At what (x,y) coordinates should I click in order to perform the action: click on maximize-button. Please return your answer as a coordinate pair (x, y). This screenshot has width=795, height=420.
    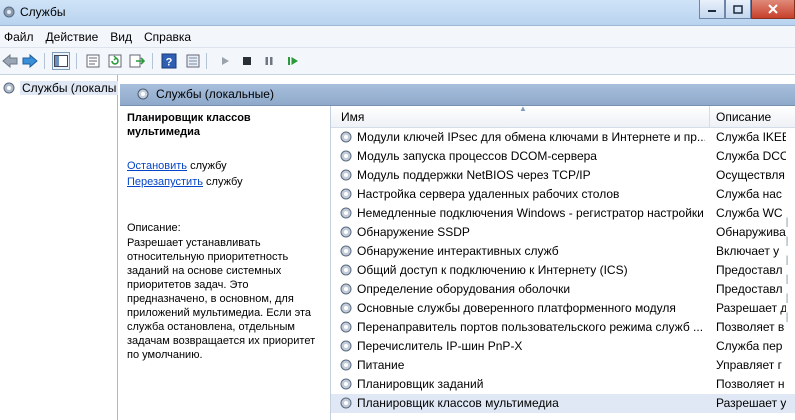
    Looking at the image, I should click on (738, 9).